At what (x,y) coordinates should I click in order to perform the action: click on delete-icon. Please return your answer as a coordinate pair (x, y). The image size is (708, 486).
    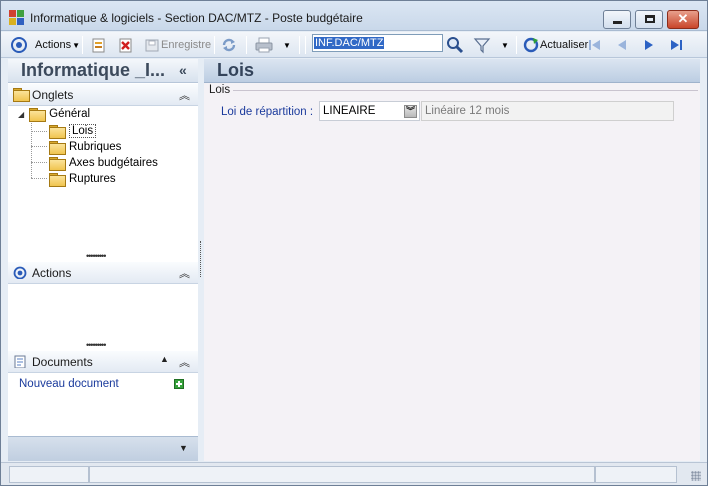
    Looking at the image, I should click on (125, 45).